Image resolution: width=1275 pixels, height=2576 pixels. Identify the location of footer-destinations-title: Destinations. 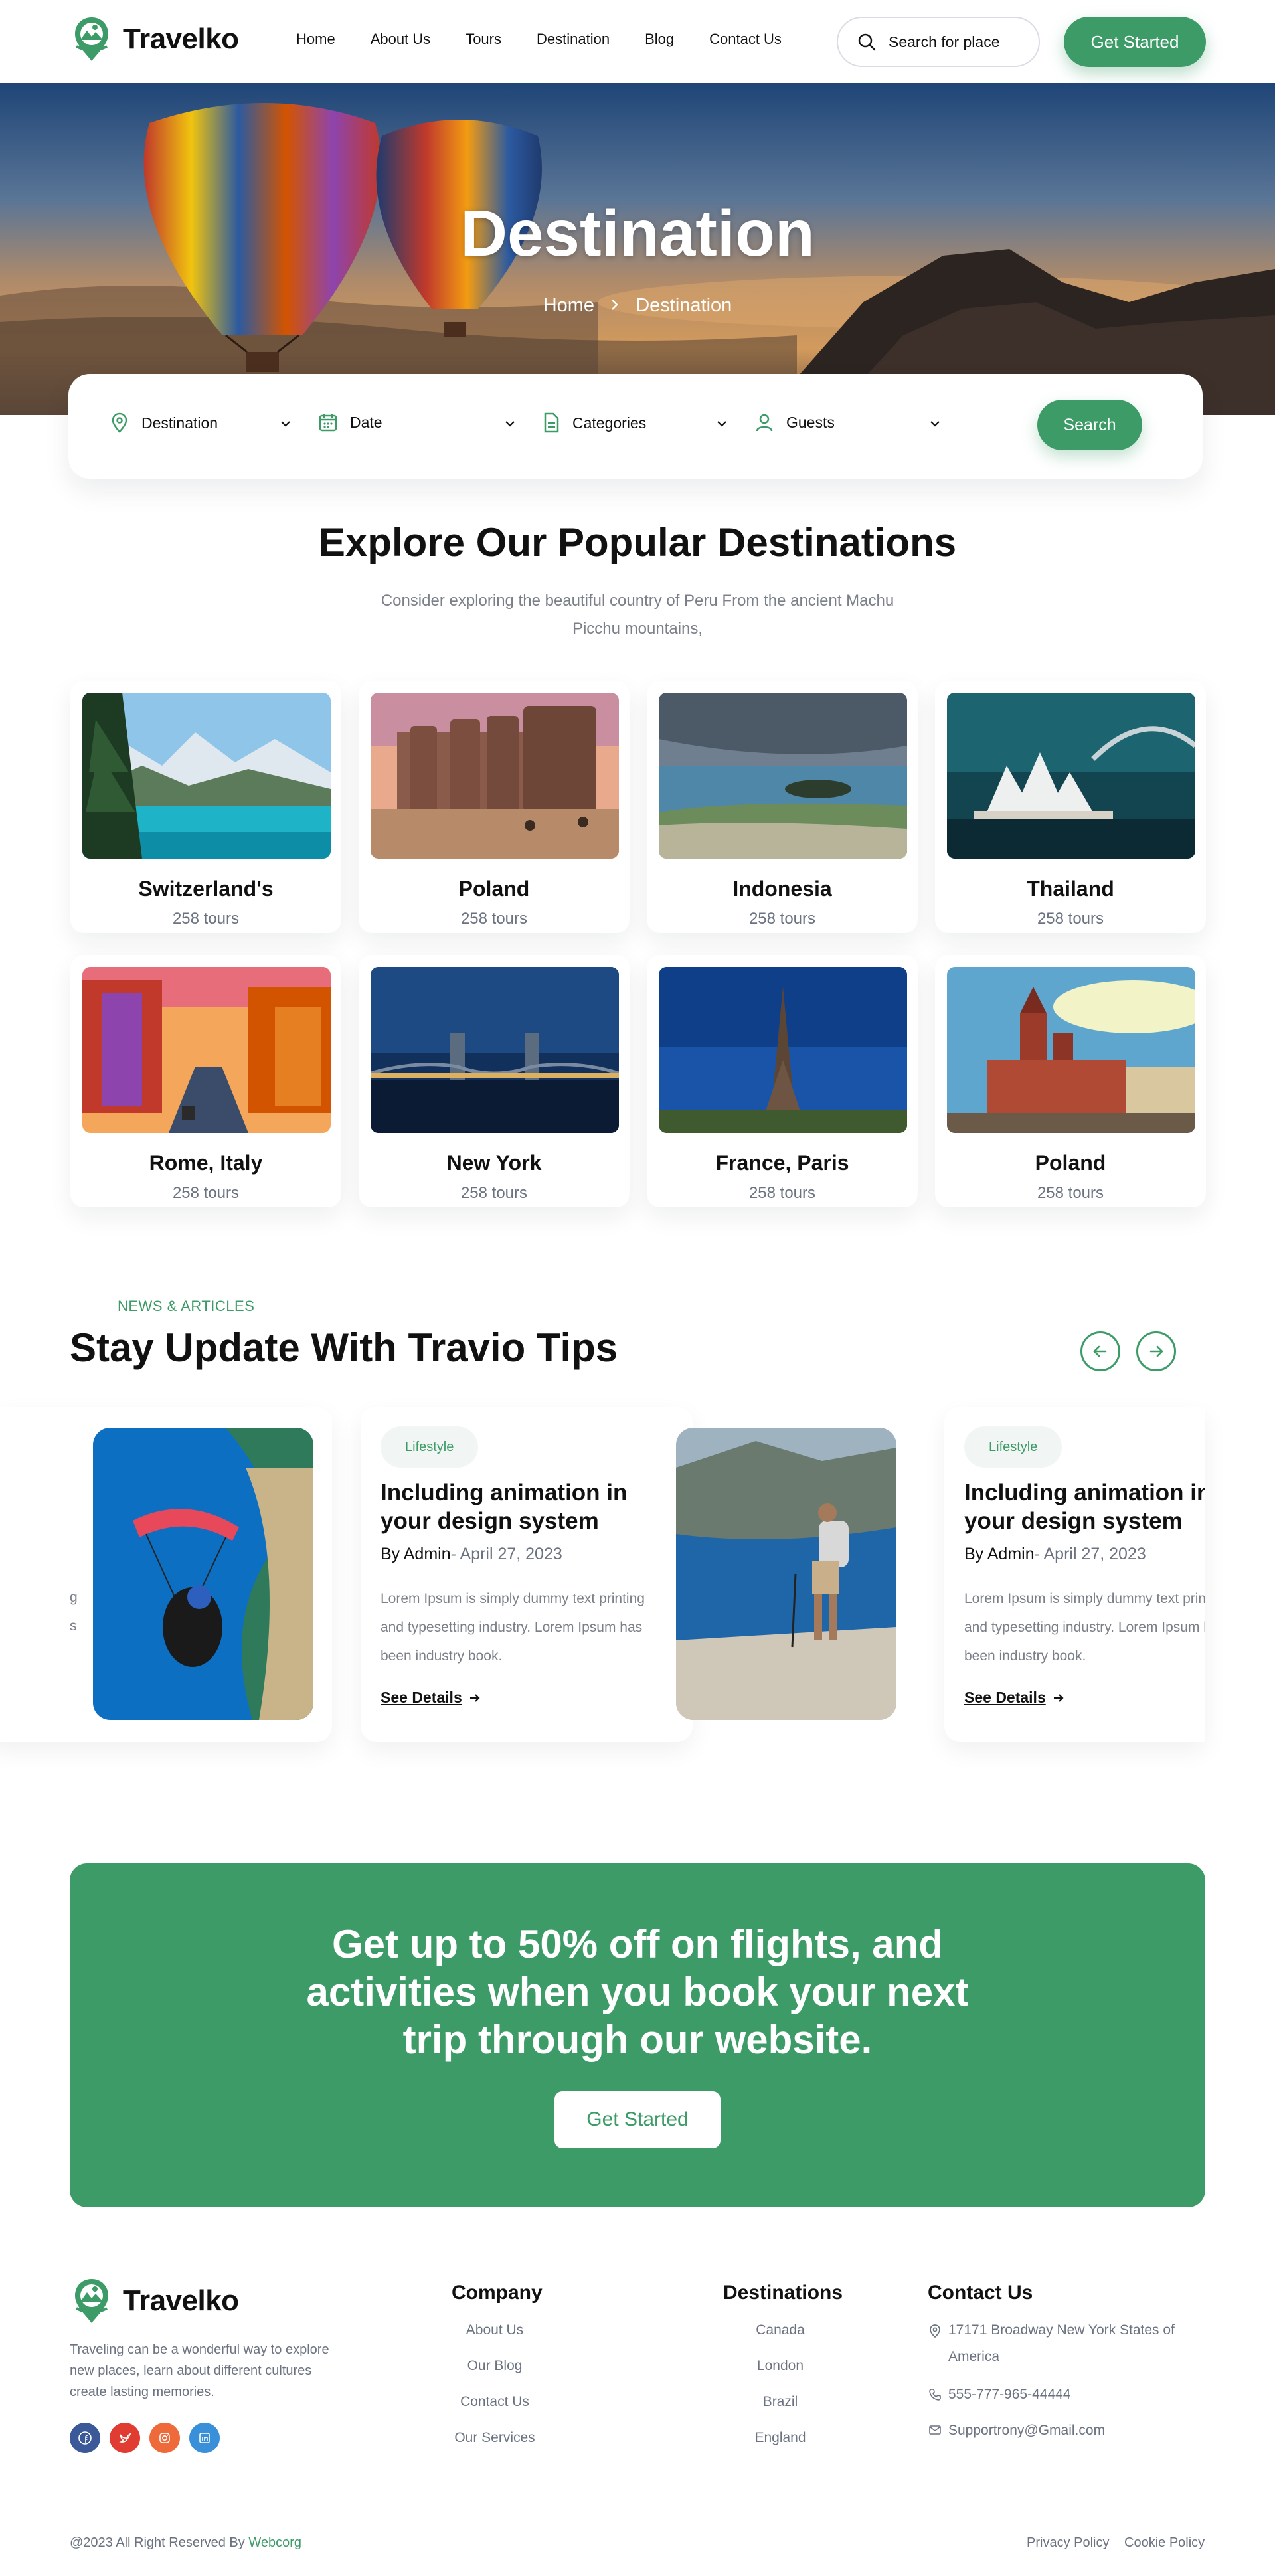
(783, 2293).